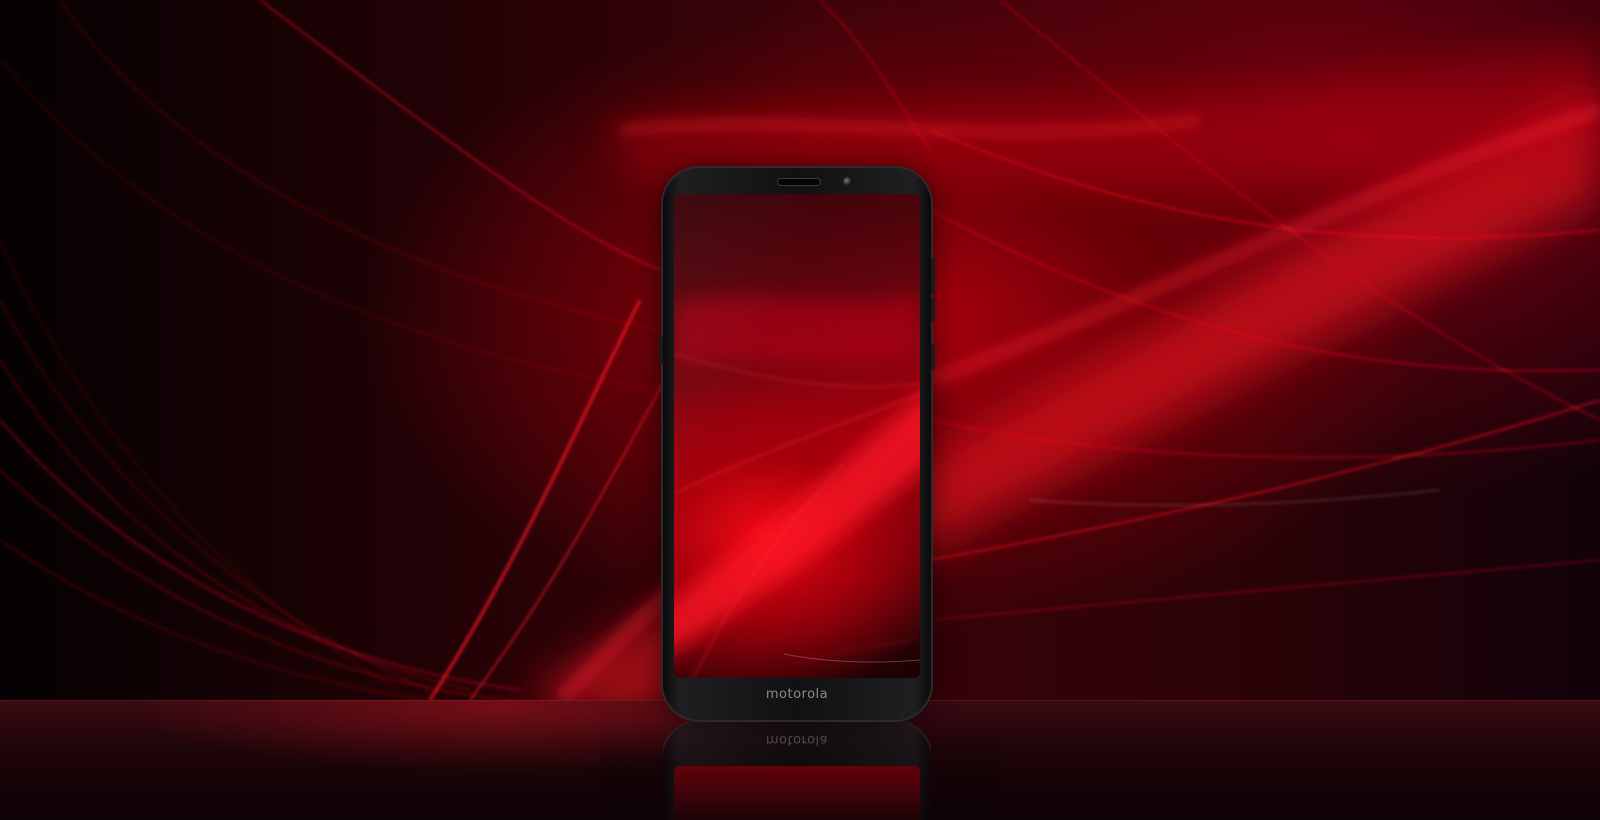 The height and width of the screenshot is (820, 1600). I want to click on sim-tray, so click(661, 350).